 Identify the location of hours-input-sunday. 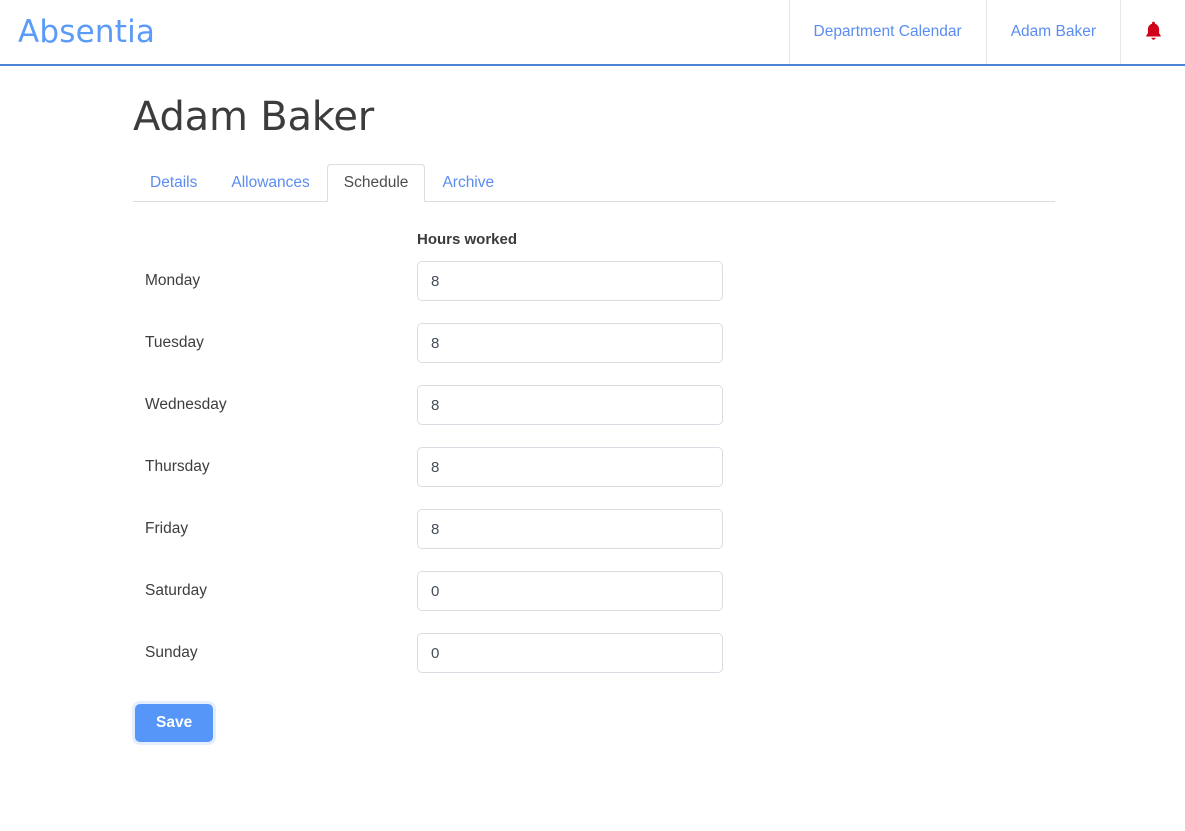
(570, 653).